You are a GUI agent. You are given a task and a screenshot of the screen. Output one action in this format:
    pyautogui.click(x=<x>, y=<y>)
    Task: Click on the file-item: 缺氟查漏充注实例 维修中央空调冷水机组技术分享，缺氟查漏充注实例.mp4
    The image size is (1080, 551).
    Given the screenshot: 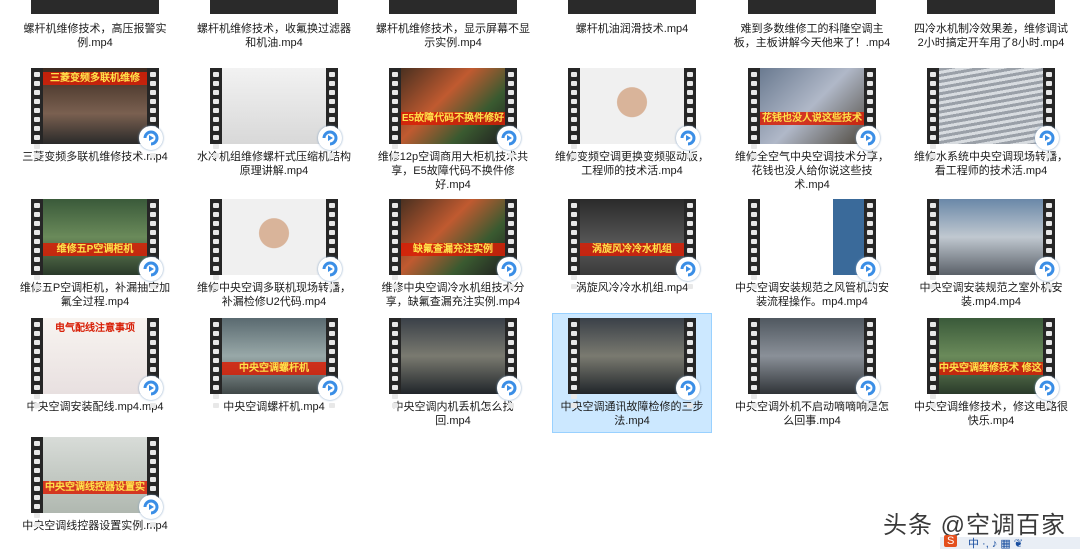 What is the action you would take?
    pyautogui.click(x=453, y=254)
    